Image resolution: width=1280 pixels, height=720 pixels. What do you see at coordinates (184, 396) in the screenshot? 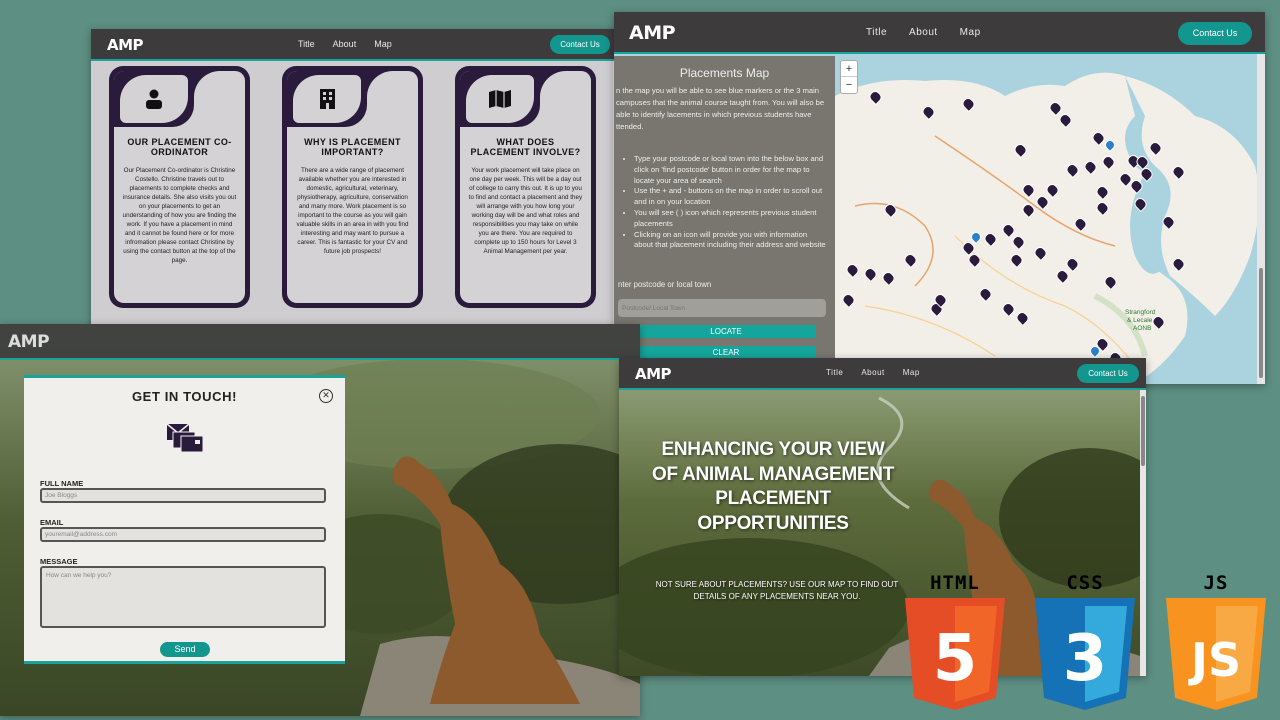
I see `modal-title: GET IN TOUCH!` at bounding box center [184, 396].